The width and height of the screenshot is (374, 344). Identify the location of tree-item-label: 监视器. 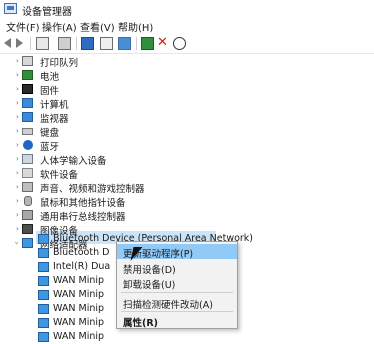
(54, 119).